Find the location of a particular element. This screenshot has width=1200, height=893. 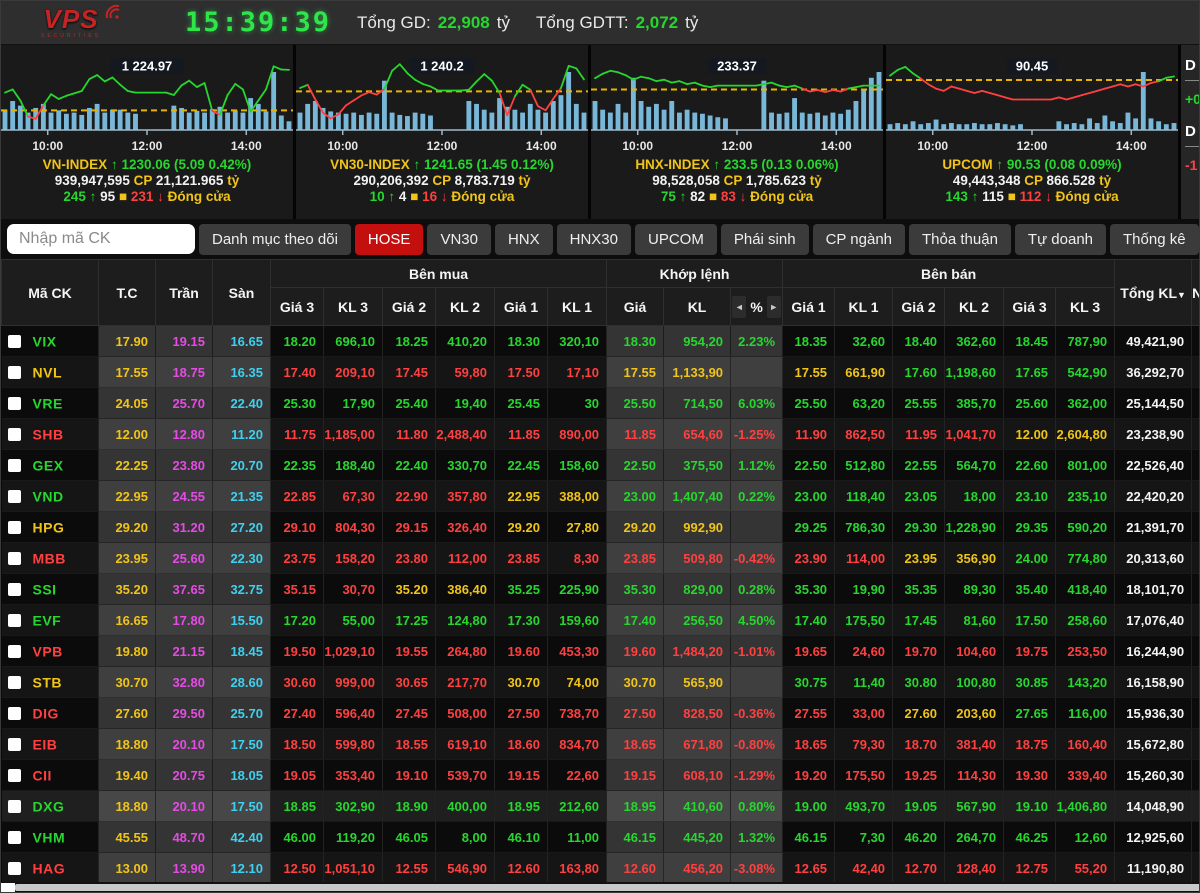

symbol-cell: NVL is located at coordinates (50, 372).